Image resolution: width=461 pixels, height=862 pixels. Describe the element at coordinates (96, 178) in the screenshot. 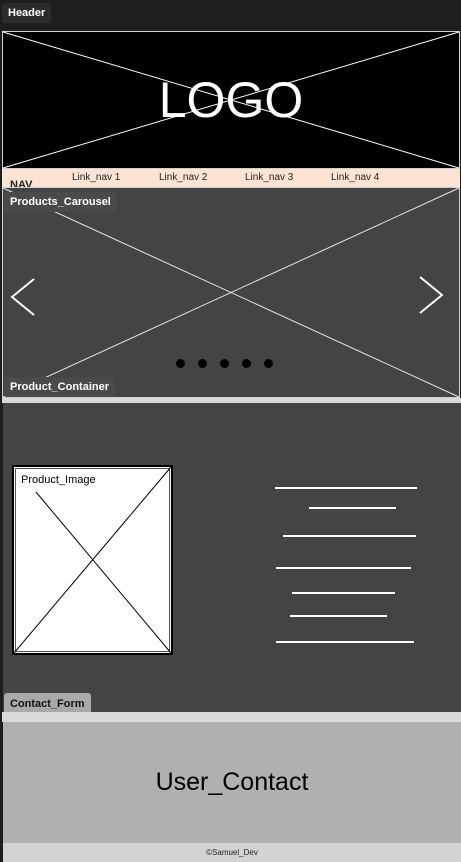

I see `nav-link-1: Link_nav 1` at that location.